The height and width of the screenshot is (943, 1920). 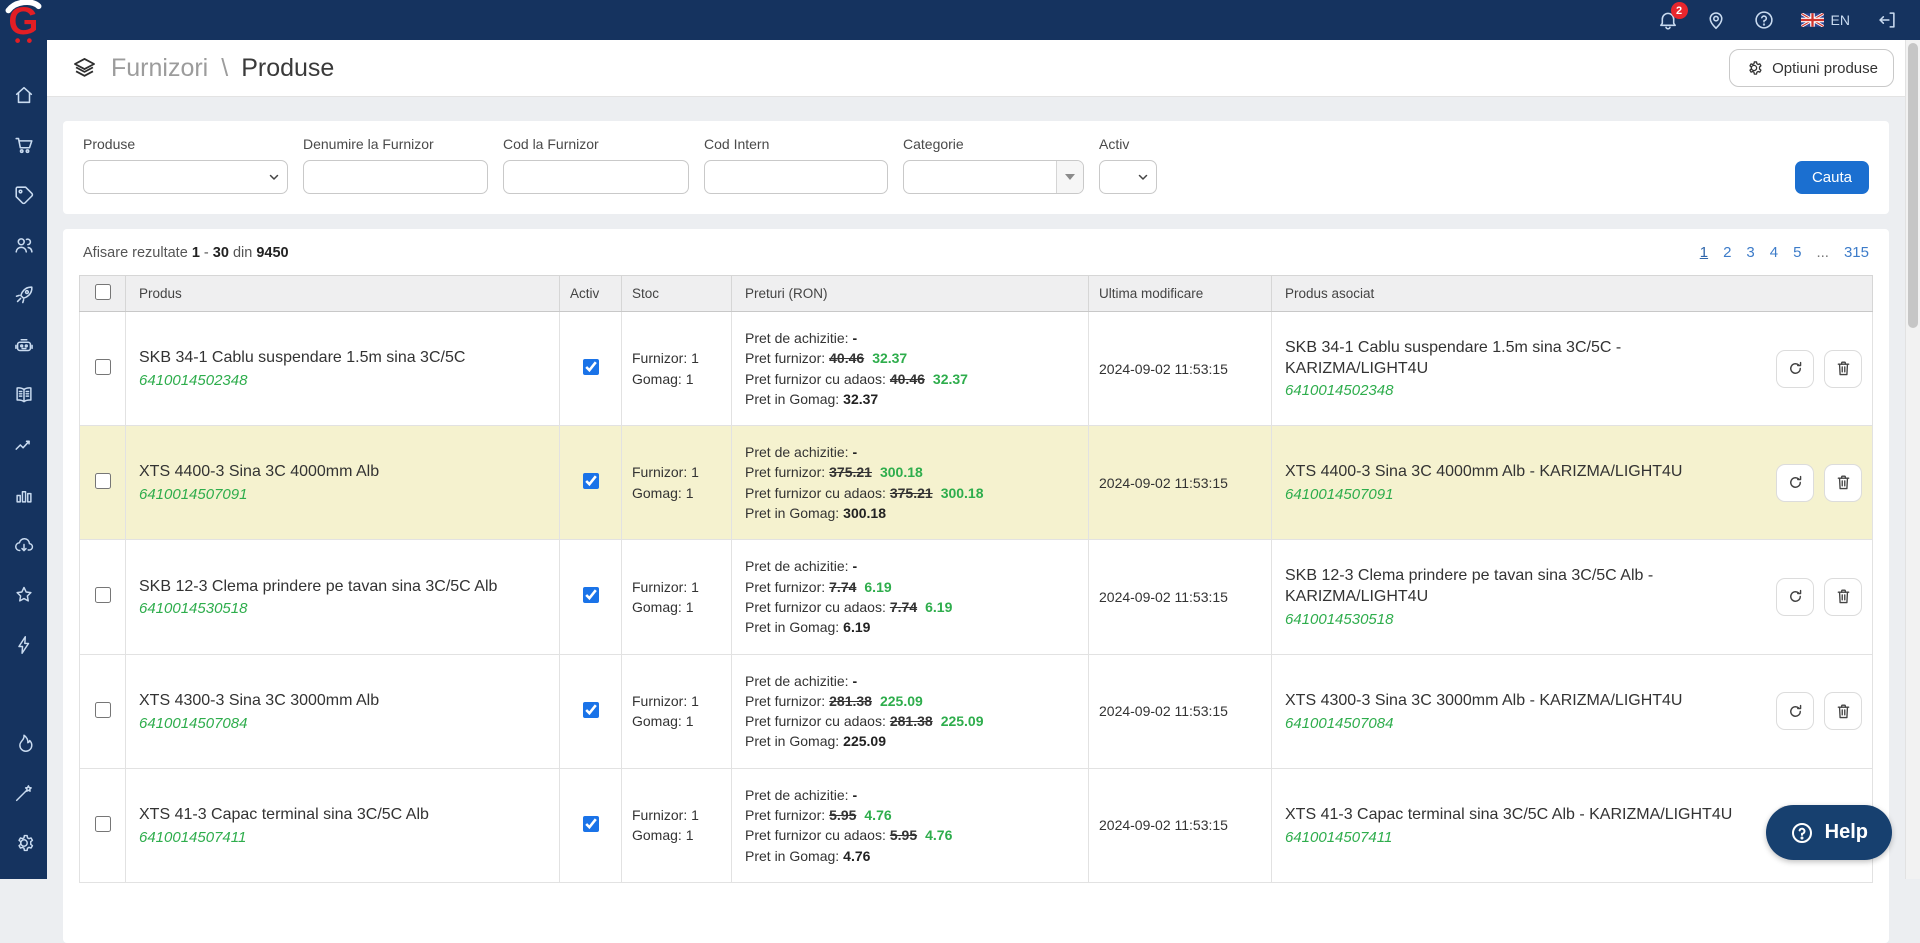 I want to click on search-button: Cauta, so click(x=1831, y=177).